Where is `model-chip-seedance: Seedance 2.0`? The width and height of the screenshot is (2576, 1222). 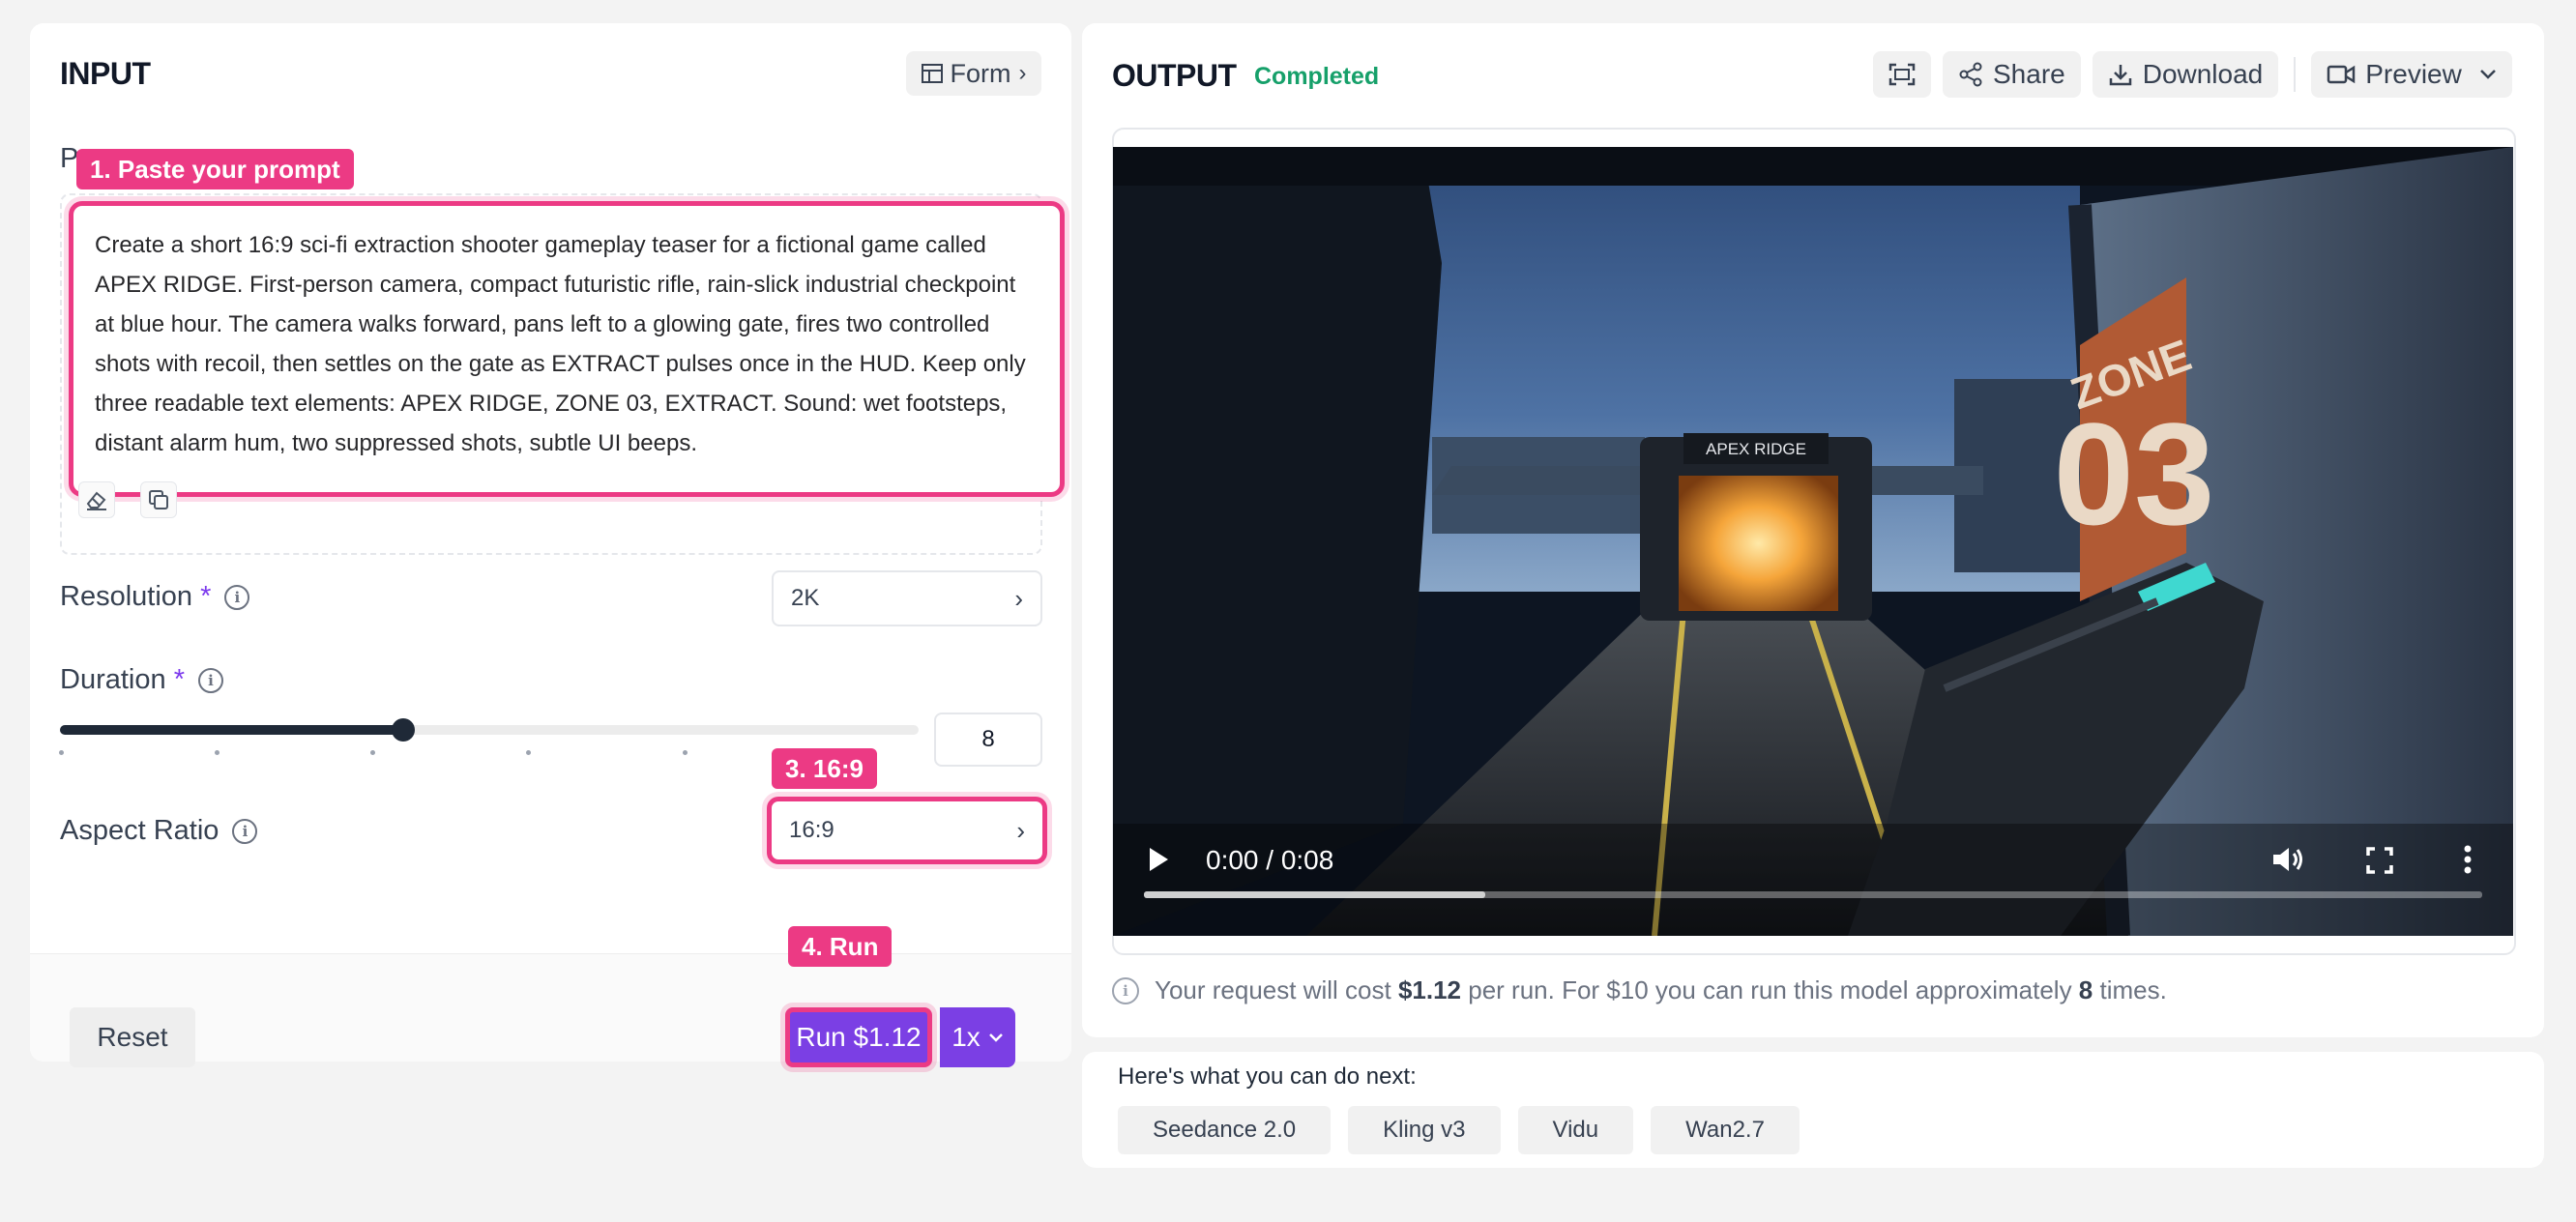 model-chip-seedance: Seedance 2.0 is located at coordinates (1225, 1130).